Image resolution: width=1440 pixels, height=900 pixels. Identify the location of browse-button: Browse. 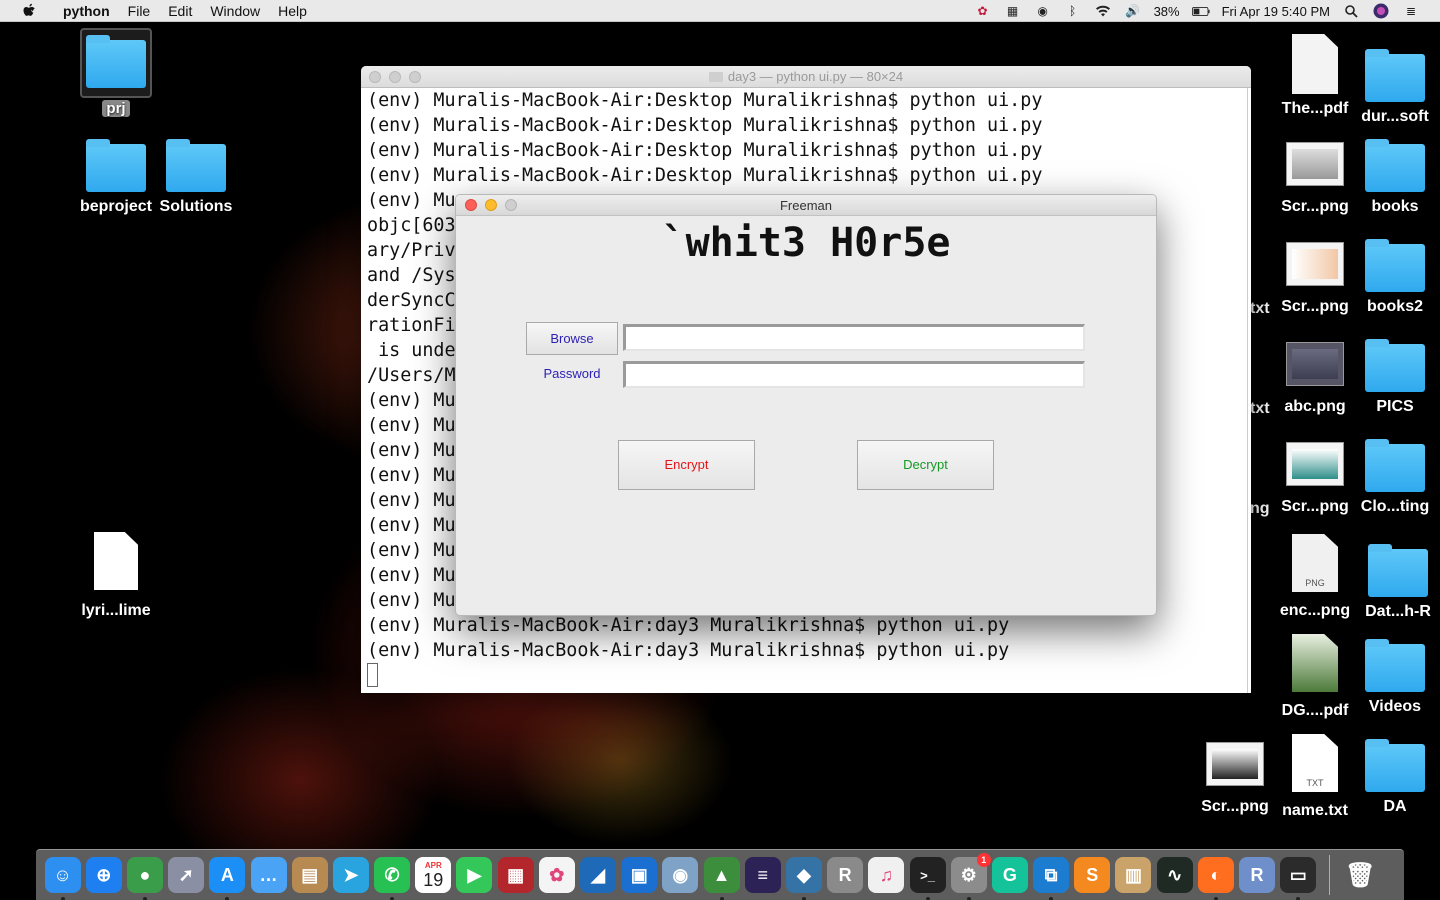
(572, 338).